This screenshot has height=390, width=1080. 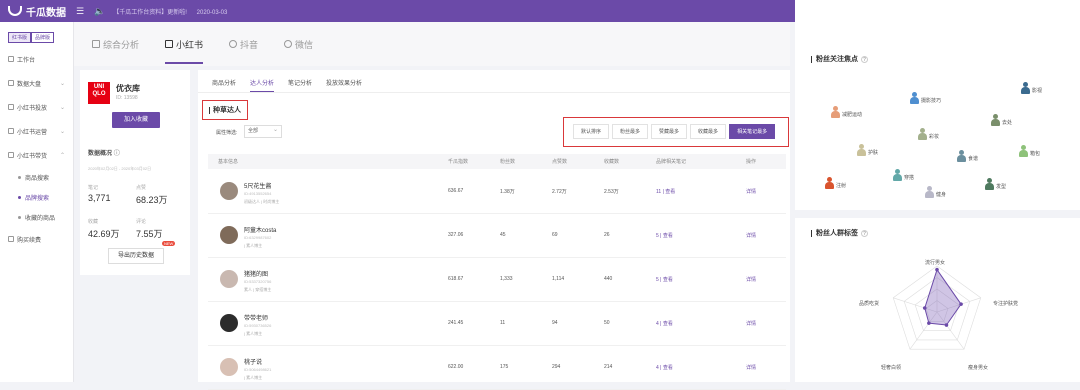 I want to click on audience-radar-chart, so click(x=937, y=307).